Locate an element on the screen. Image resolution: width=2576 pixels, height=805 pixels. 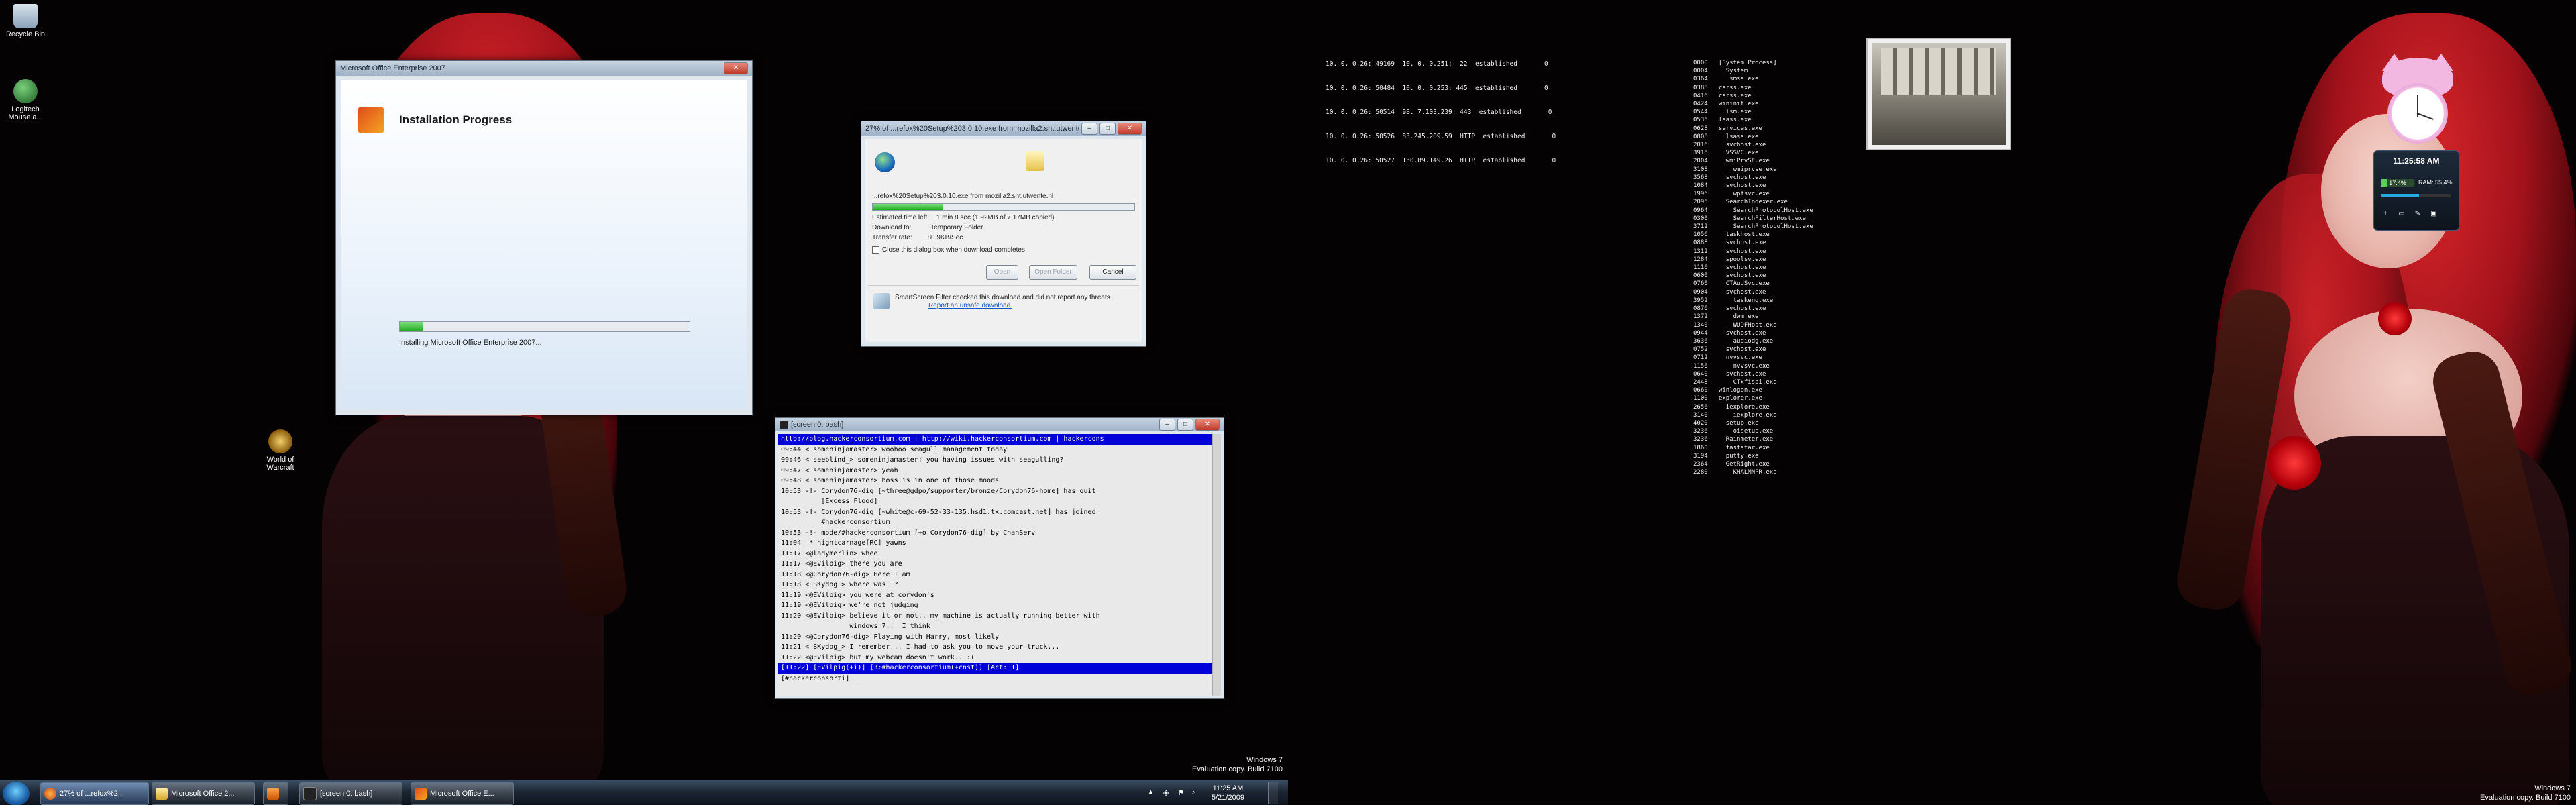
desktop-icon-recycle-bin: Recycle Bin is located at coordinates (25, 21).